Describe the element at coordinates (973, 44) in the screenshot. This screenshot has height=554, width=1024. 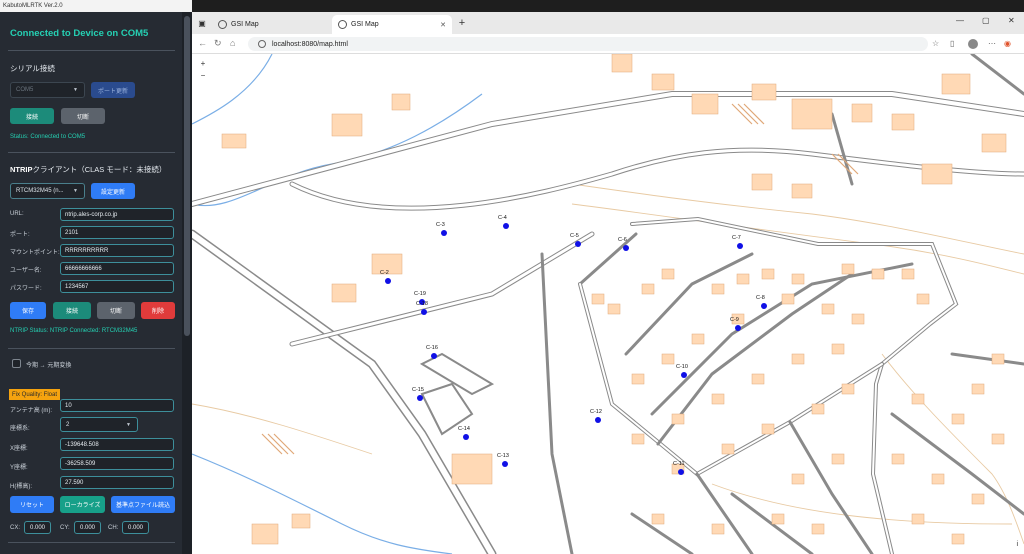
I see `profile-avatar` at that location.